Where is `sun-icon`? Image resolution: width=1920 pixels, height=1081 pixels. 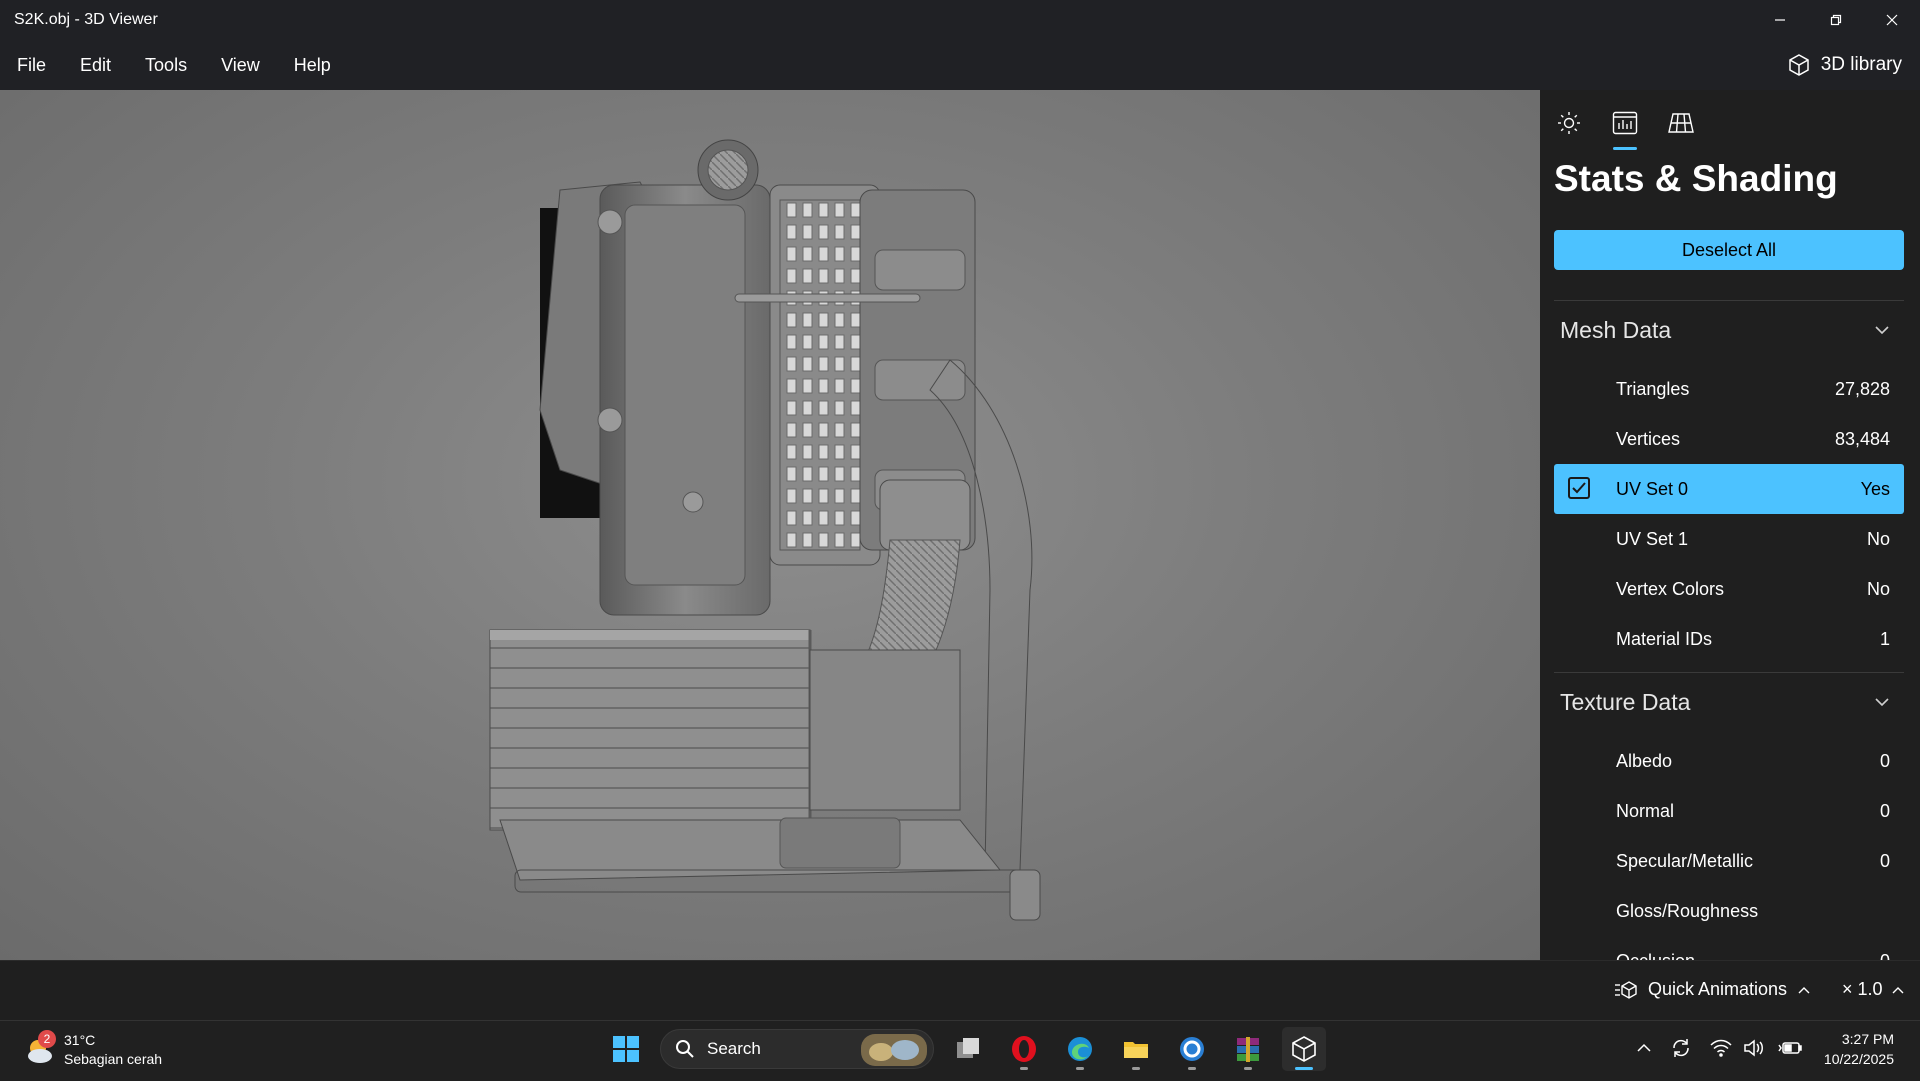 sun-icon is located at coordinates (1569, 123).